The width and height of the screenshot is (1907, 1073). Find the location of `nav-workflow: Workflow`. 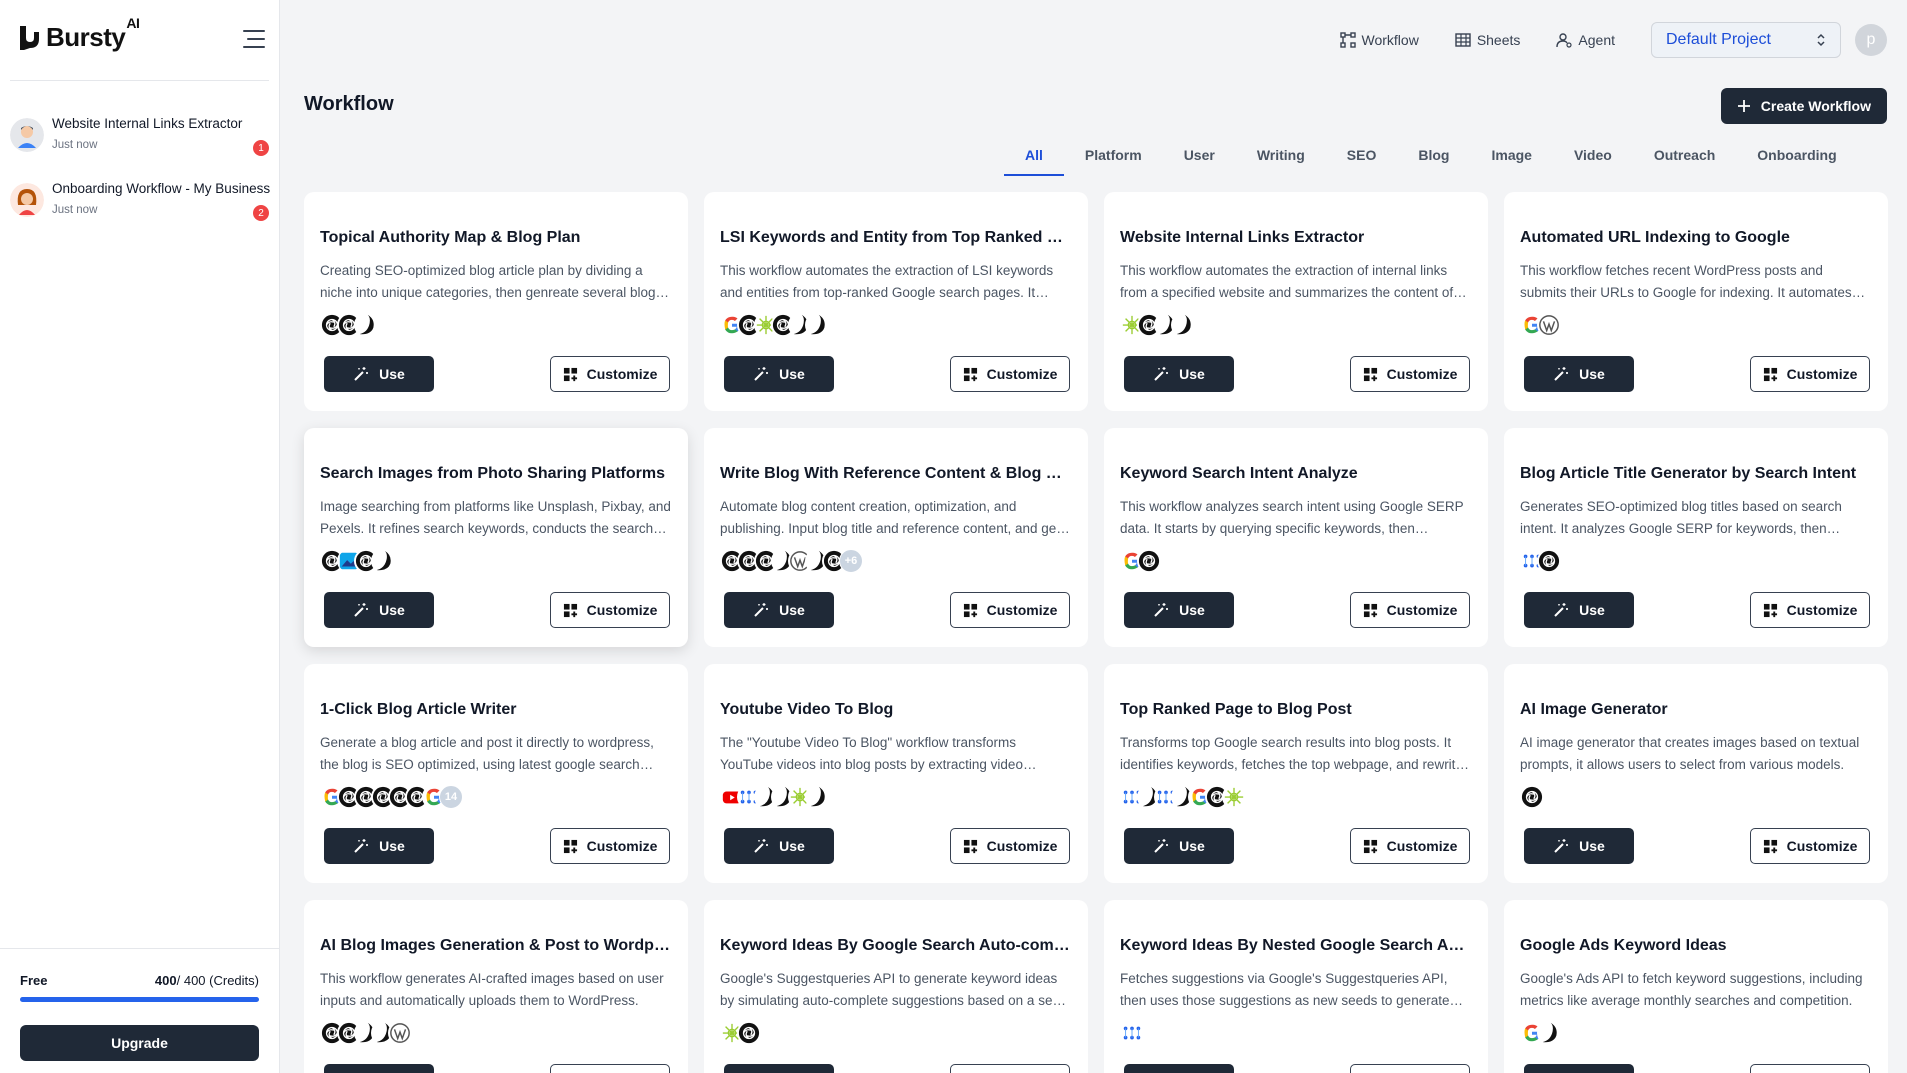

nav-workflow: Workflow is located at coordinates (1379, 40).